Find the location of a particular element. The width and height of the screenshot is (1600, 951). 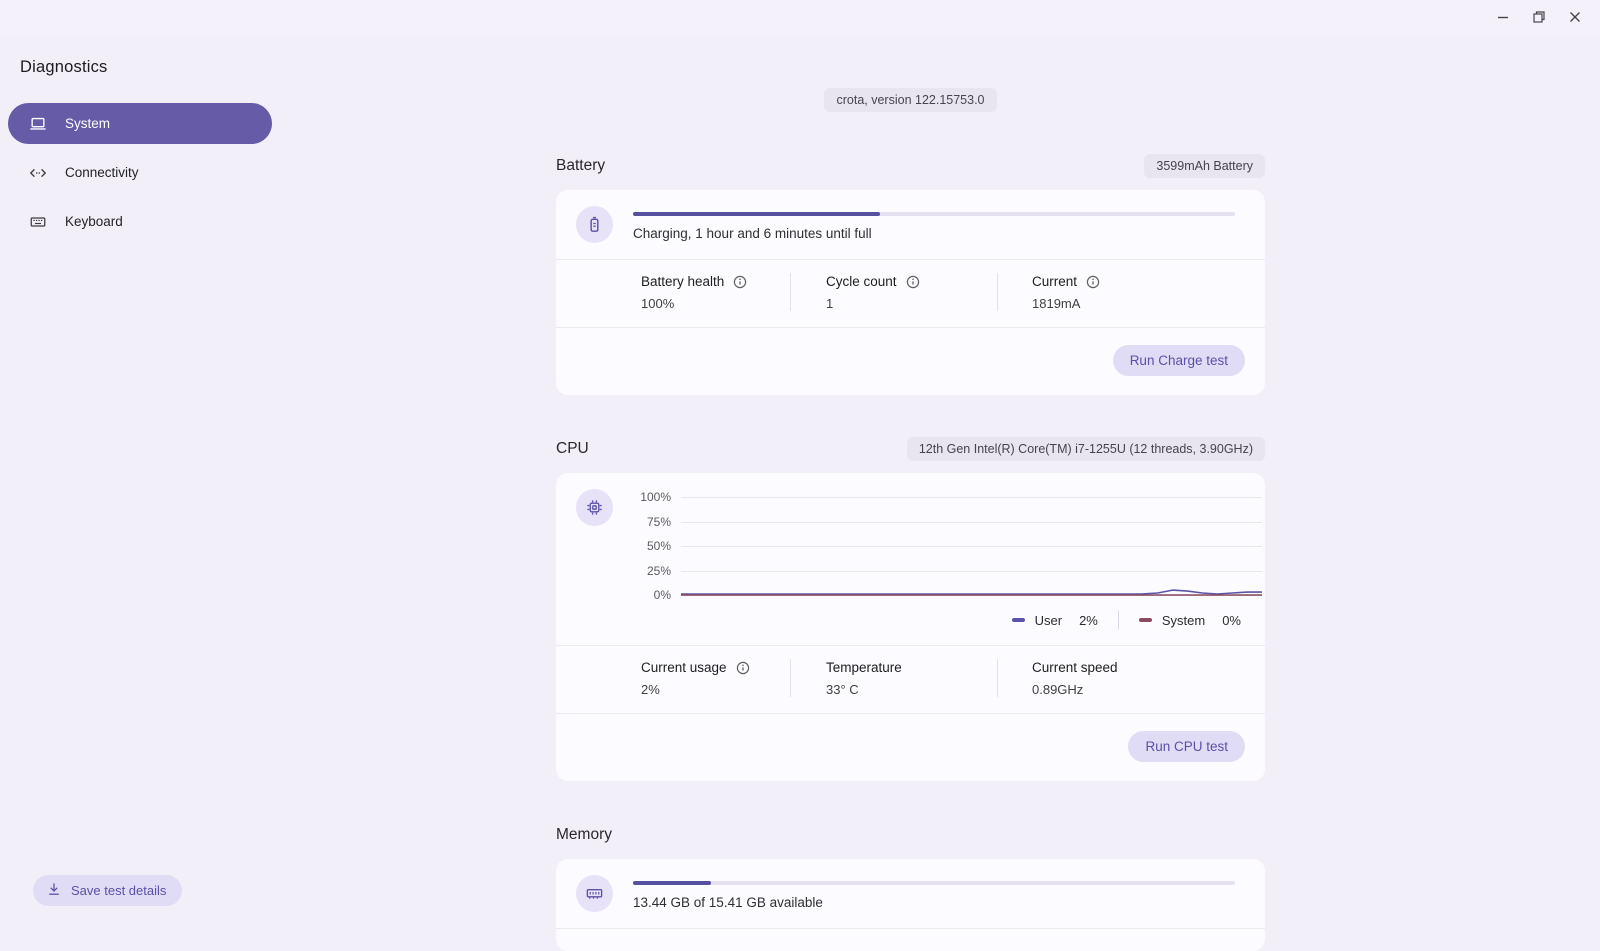

run-cpu-test-button: Run CPU test is located at coordinates (1186, 746).